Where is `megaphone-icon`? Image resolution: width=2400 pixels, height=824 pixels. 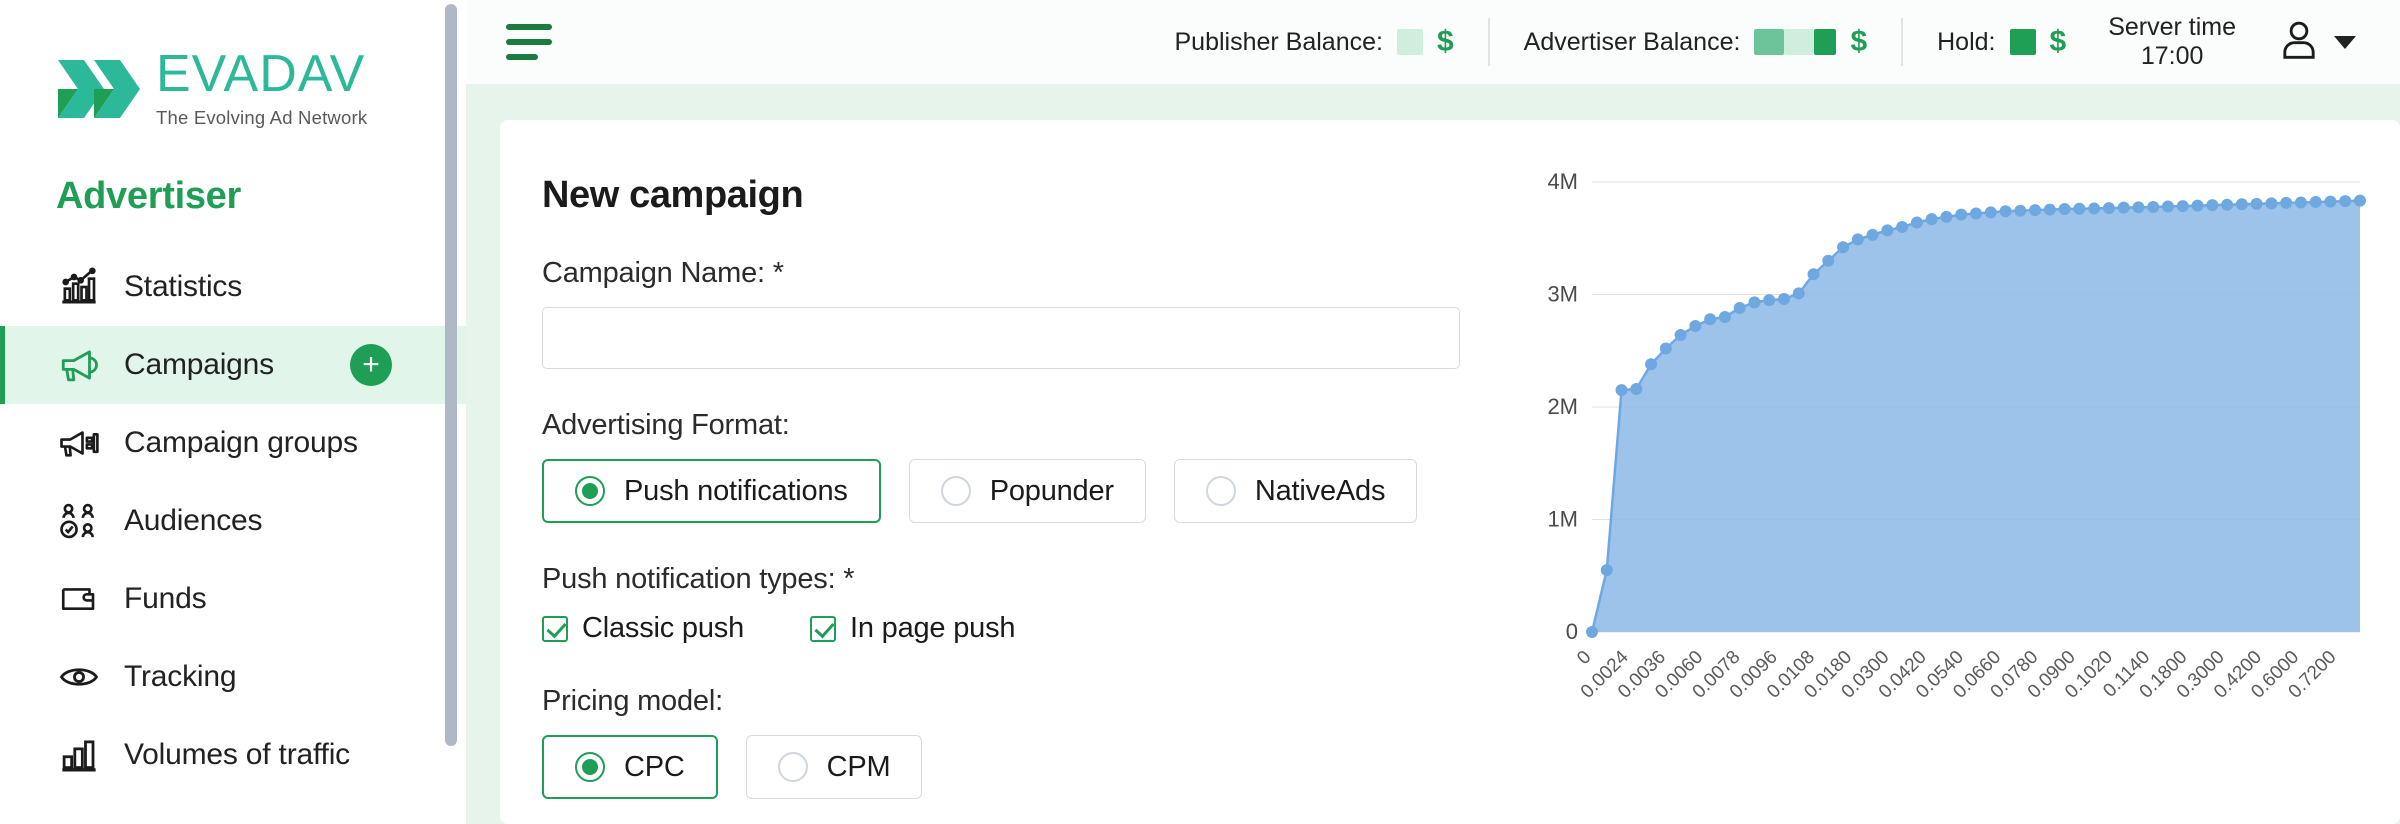 megaphone-icon is located at coordinates (79, 365).